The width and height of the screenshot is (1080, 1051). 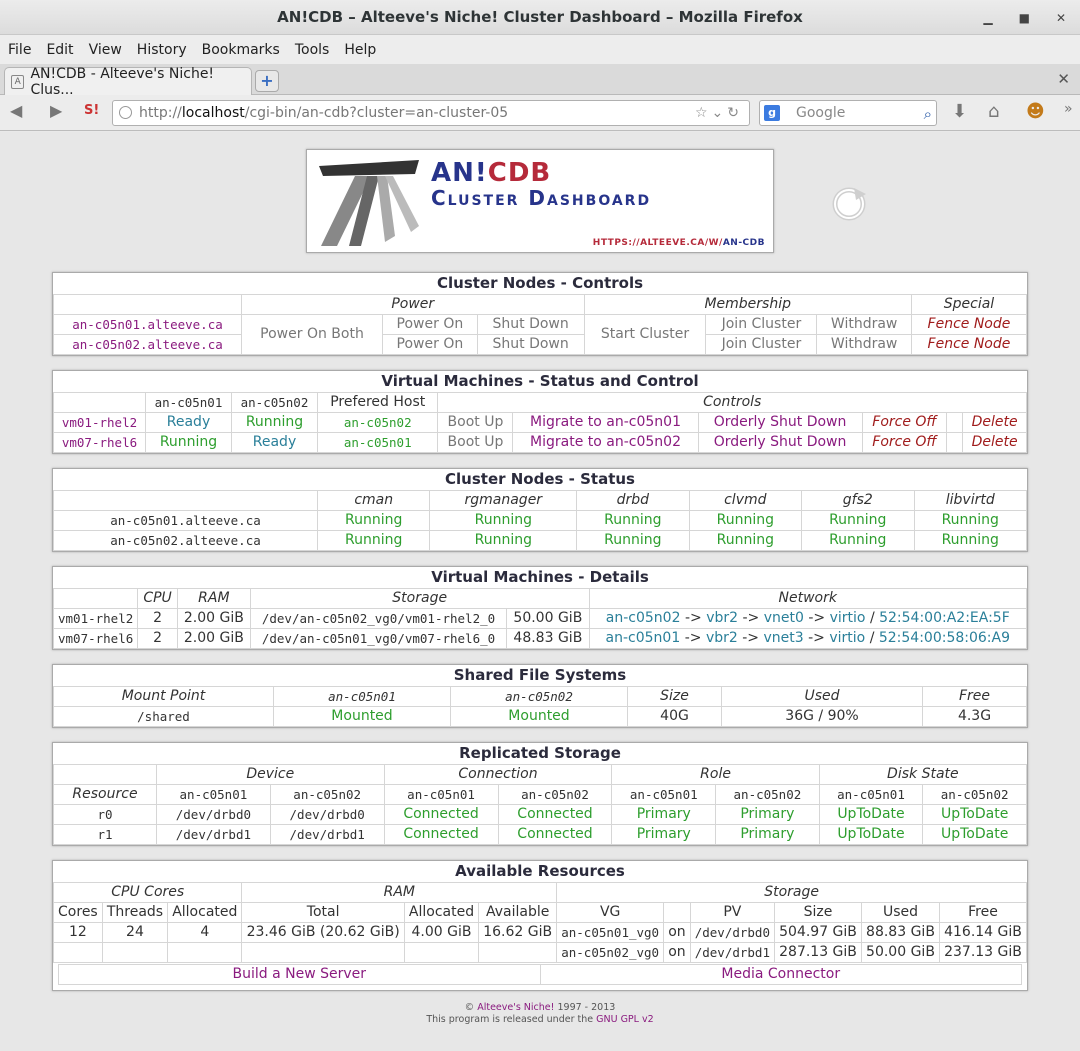 I want to click on forward-icon: ▶, so click(x=56, y=110).